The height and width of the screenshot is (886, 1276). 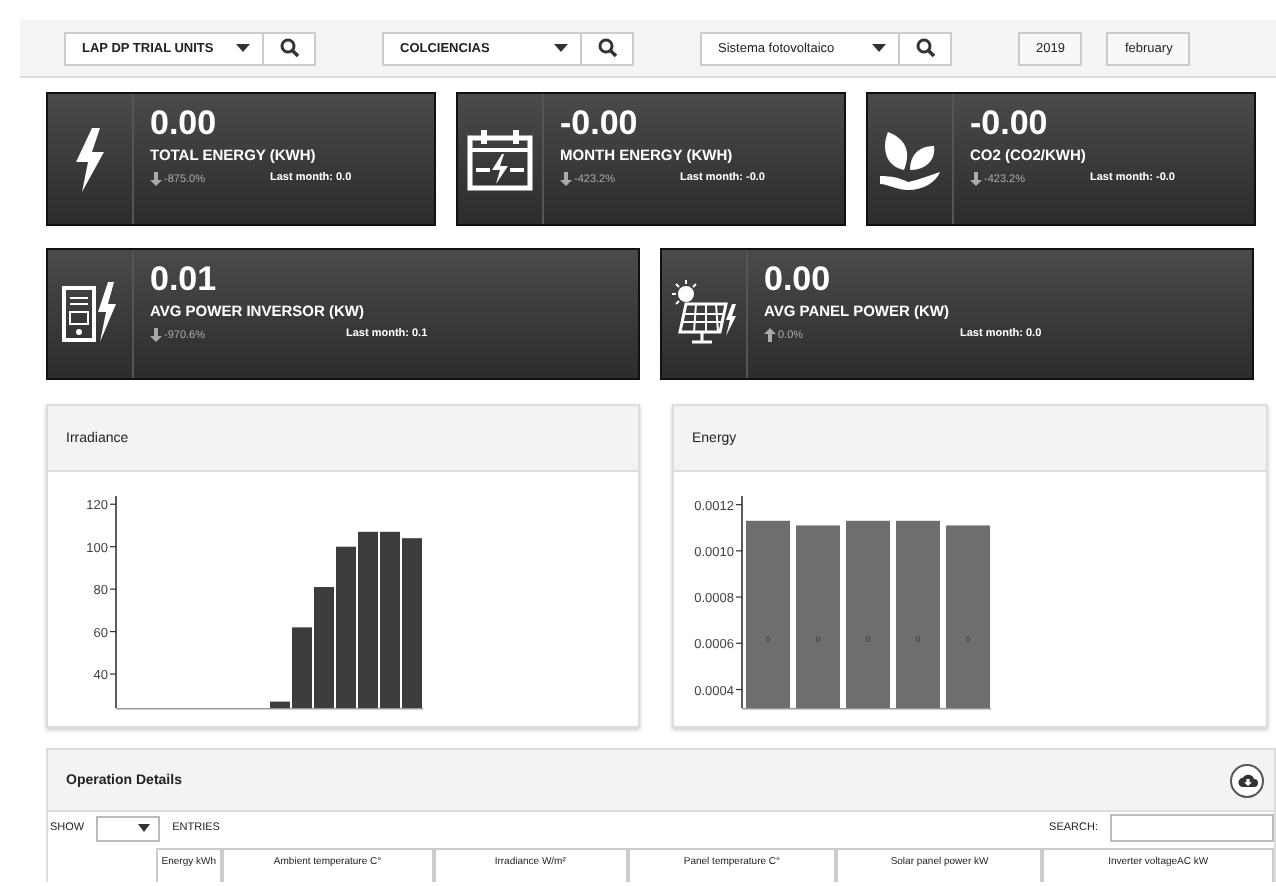 What do you see at coordinates (90, 159) in the screenshot?
I see `lightning-icon` at bounding box center [90, 159].